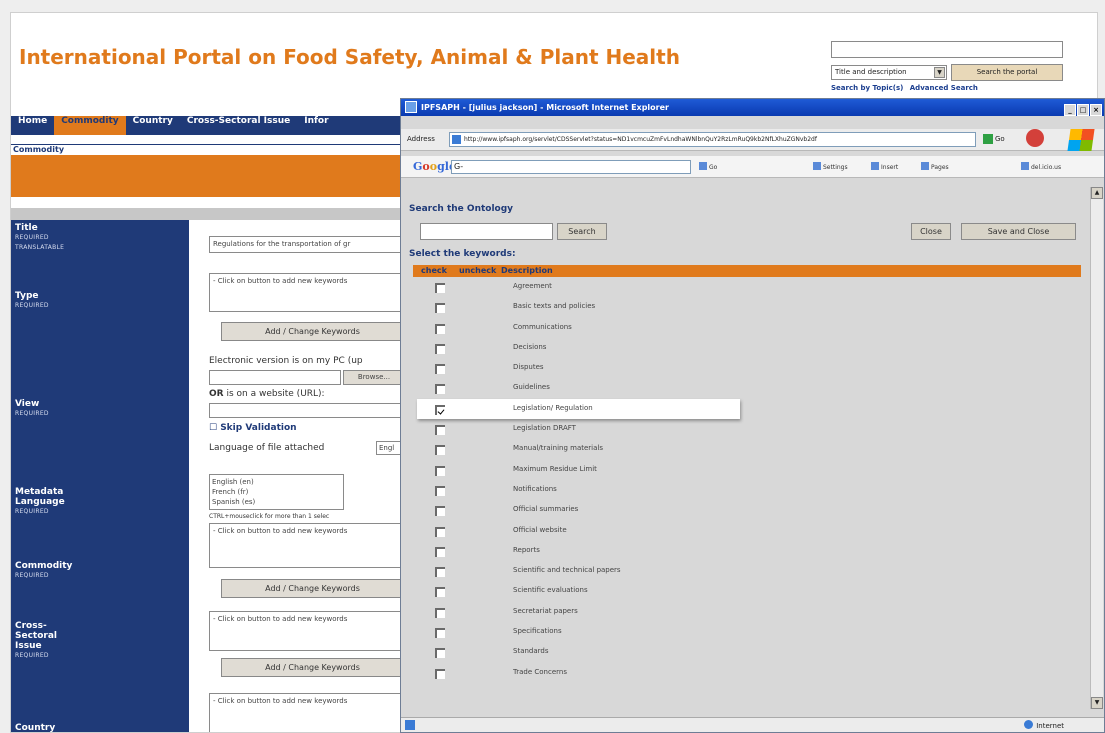 The width and height of the screenshot is (1105, 733). I want to click on save-and-close-button: Save and Close, so click(1018, 231).